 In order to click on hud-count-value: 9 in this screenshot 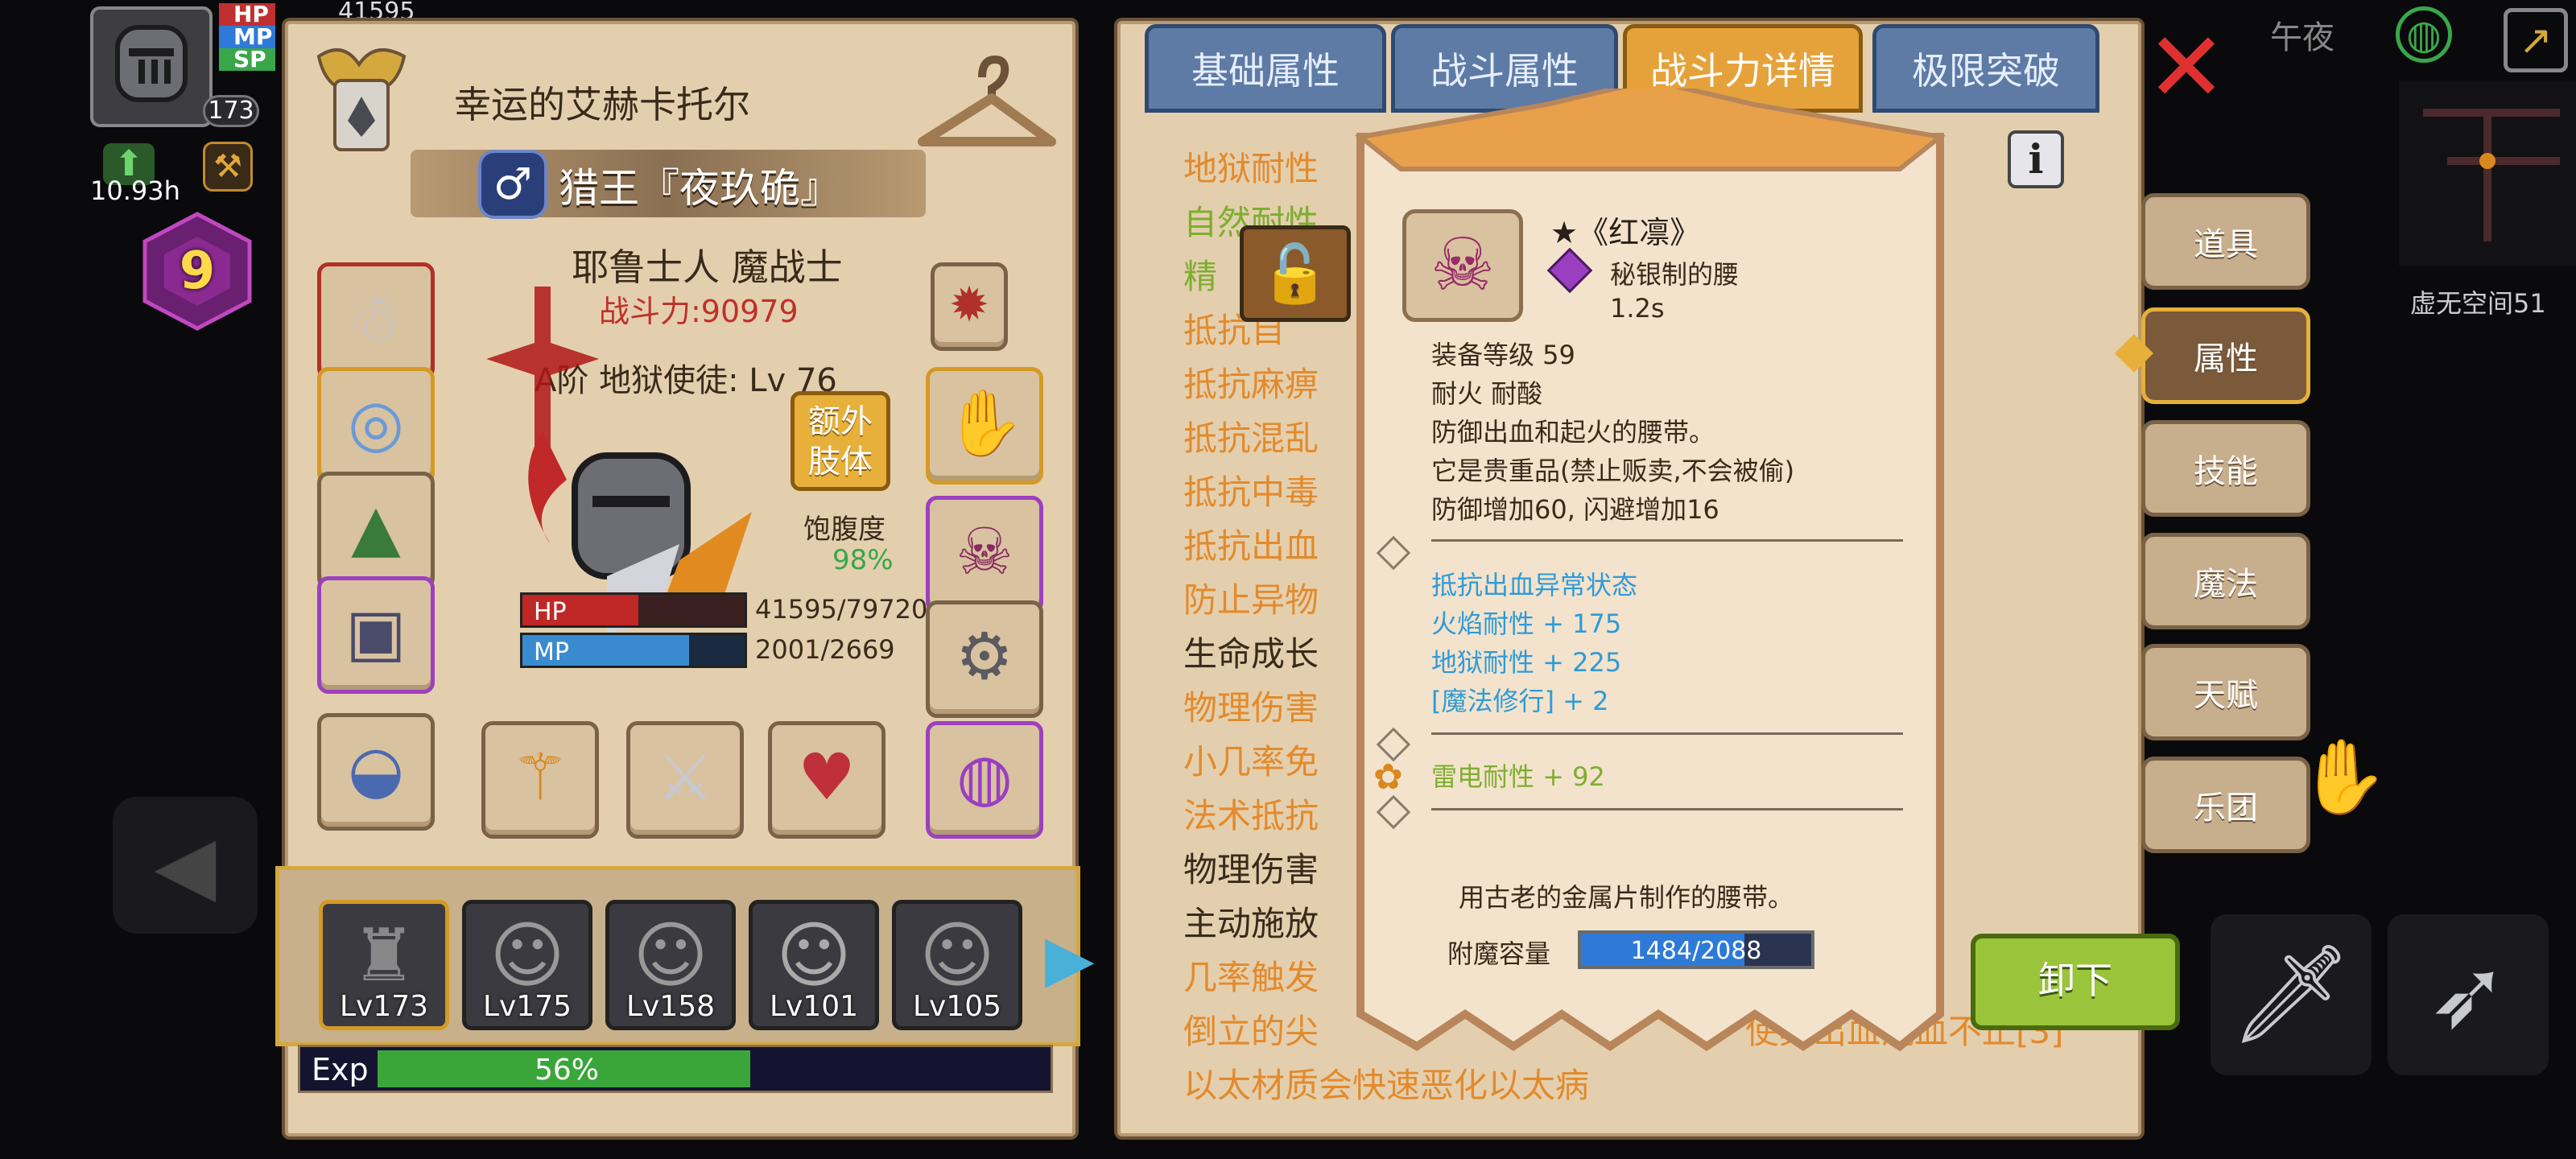, I will do `click(197, 271)`.